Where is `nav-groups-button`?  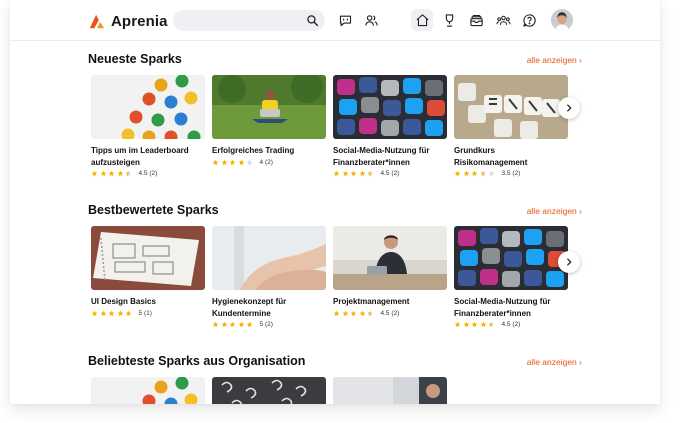
nav-groups-button is located at coordinates (503, 20).